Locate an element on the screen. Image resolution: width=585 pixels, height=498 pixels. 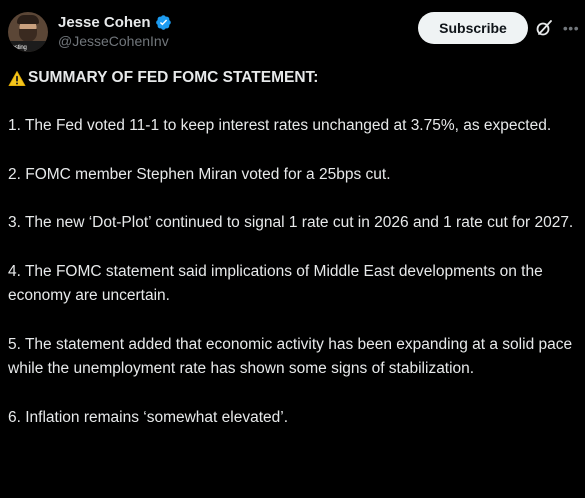
post-title: SUMMARY OF FED FOMC STATEMENT: is located at coordinates (293, 78).